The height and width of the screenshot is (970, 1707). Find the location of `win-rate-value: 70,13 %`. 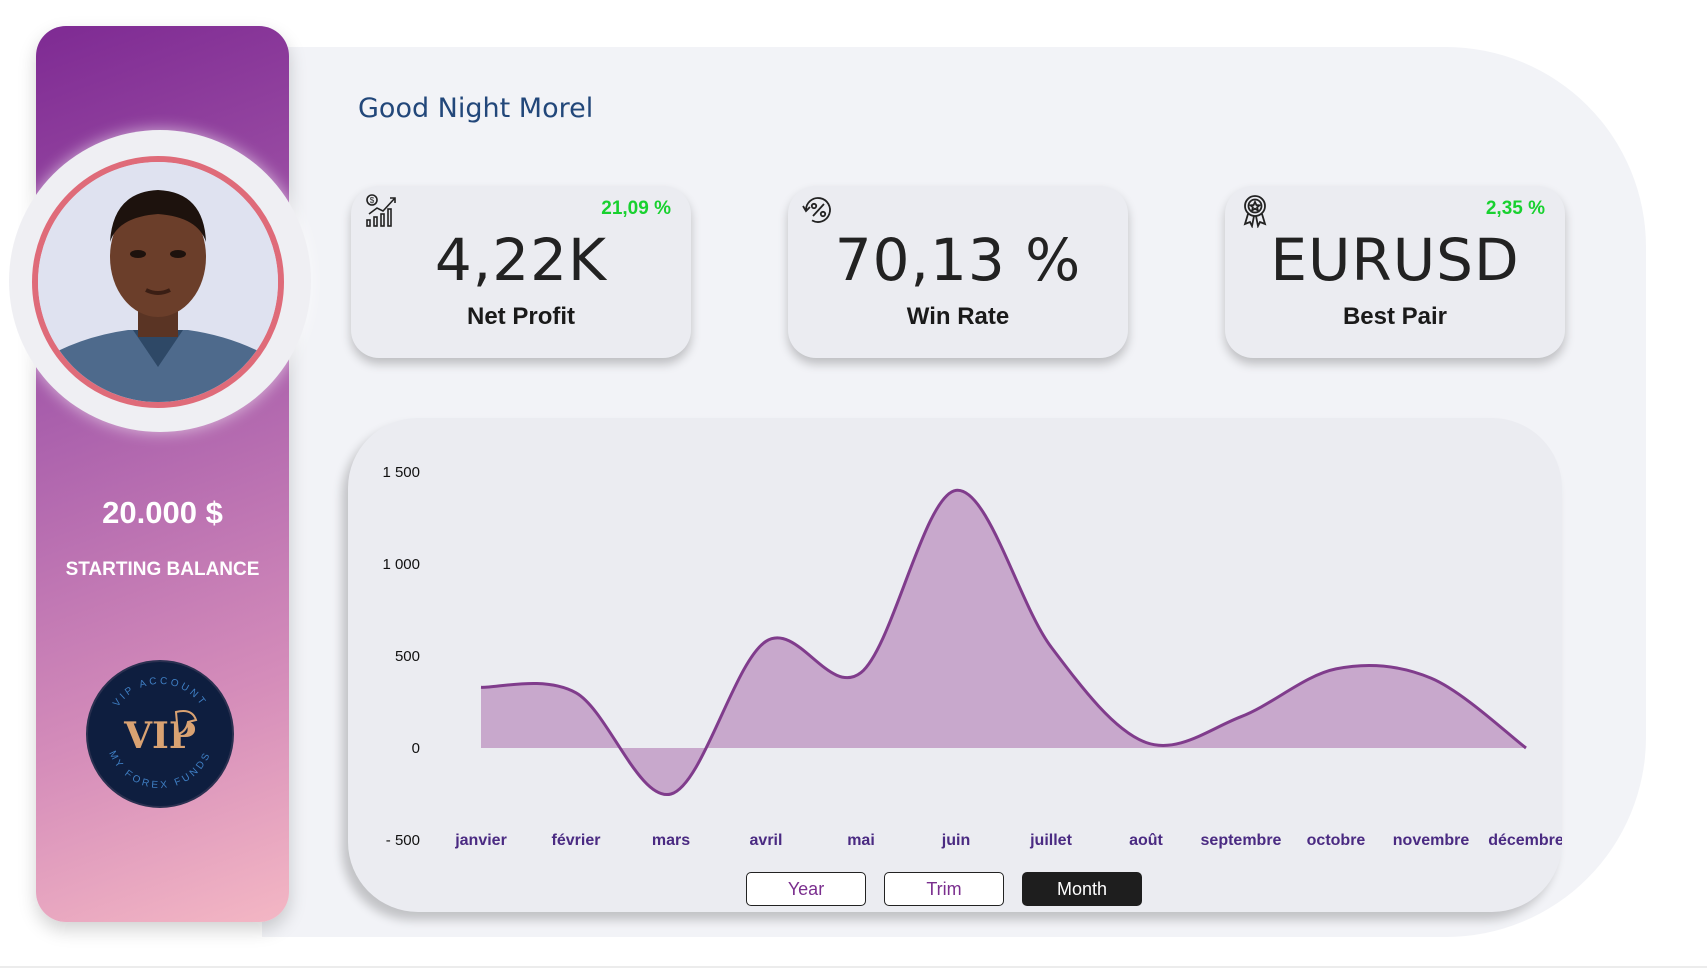

win-rate-value: 70,13 % is located at coordinates (958, 260).